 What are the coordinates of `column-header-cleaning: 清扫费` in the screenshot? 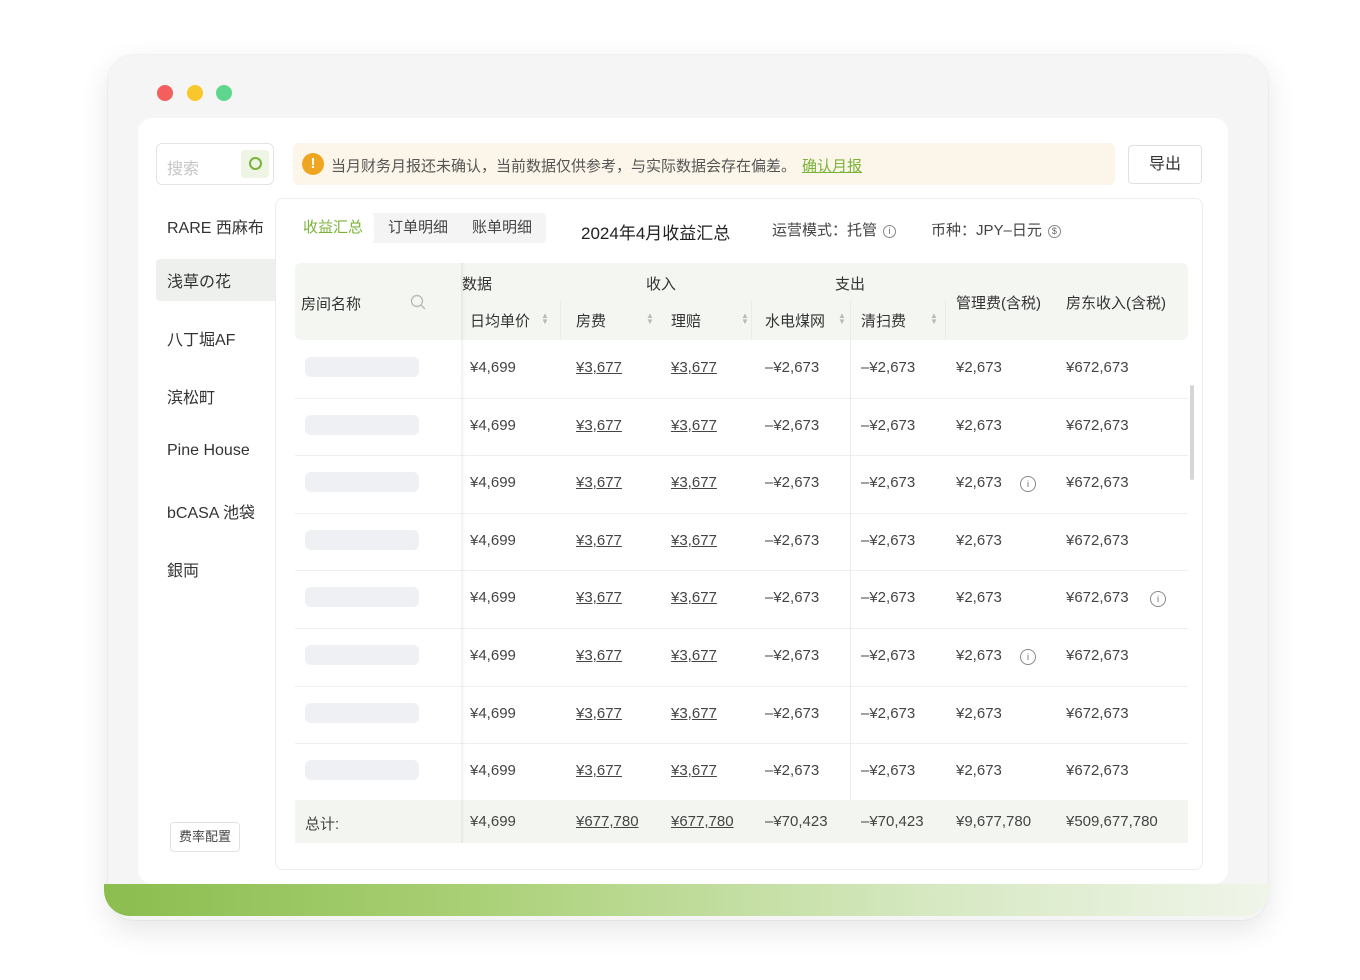 It's located at (883, 320).